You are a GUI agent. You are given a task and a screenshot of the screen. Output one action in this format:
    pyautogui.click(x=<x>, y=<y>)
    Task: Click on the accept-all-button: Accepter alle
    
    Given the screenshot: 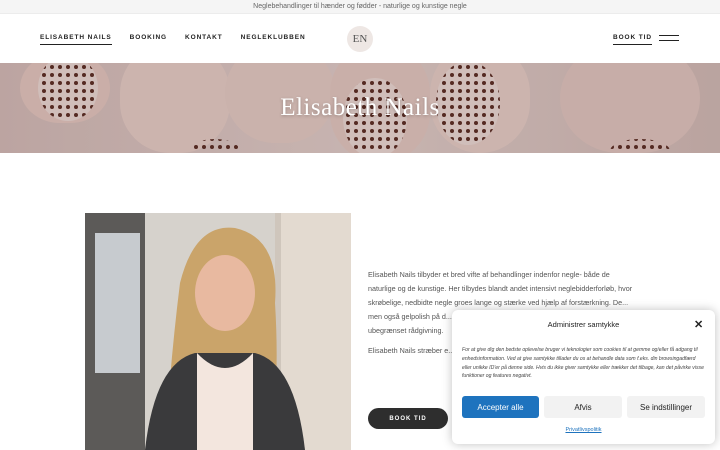 What is the action you would take?
    pyautogui.click(x=500, y=407)
    